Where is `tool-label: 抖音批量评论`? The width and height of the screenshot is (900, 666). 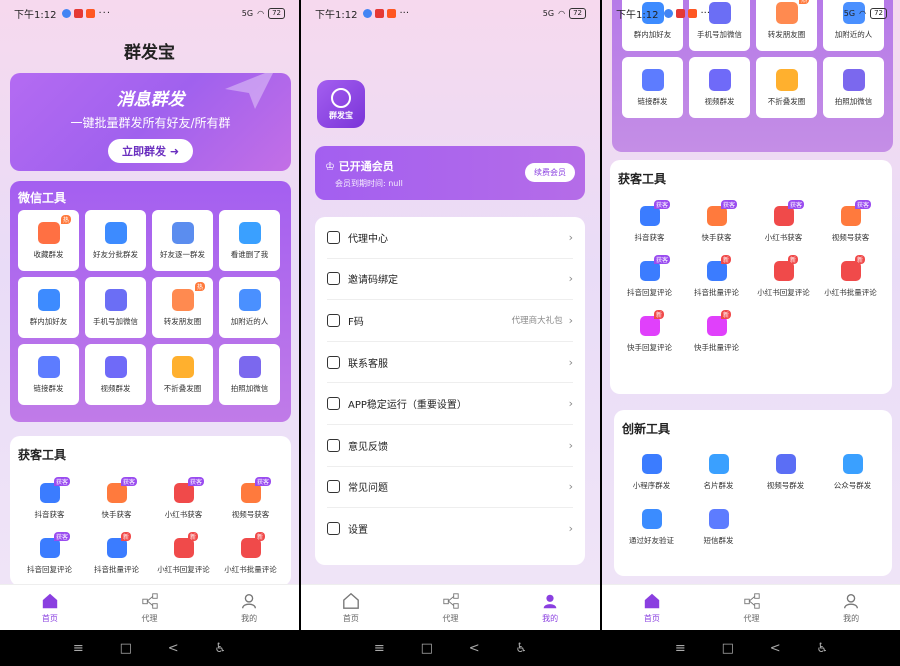 tool-label: 抖音批量评论 is located at coordinates (716, 292).